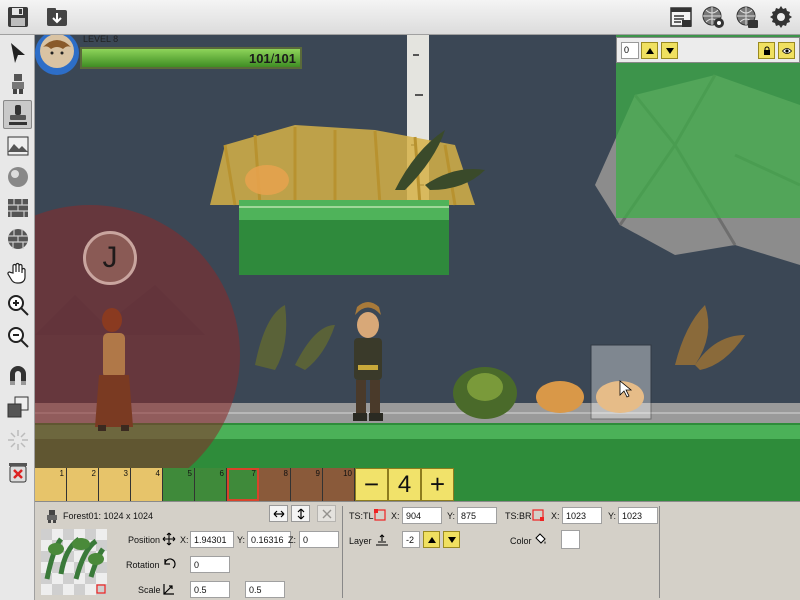  Describe the element at coordinates (115, 484) in the screenshot. I see `tile-slot: 3` at that location.